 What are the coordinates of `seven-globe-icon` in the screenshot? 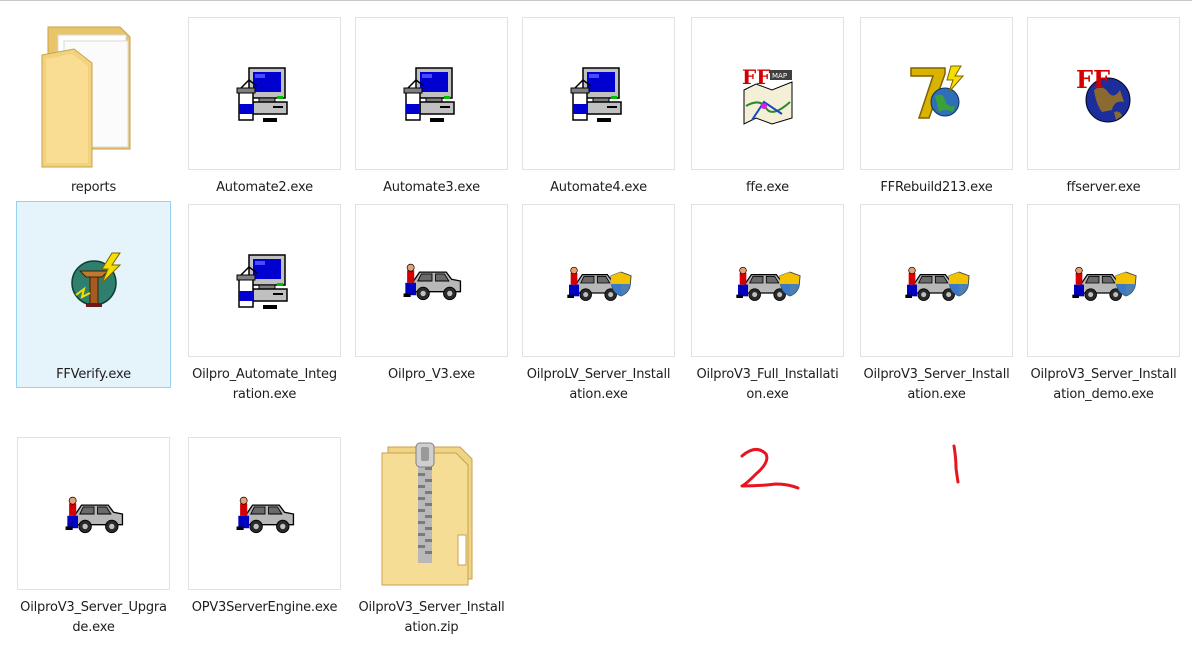 It's located at (936, 93).